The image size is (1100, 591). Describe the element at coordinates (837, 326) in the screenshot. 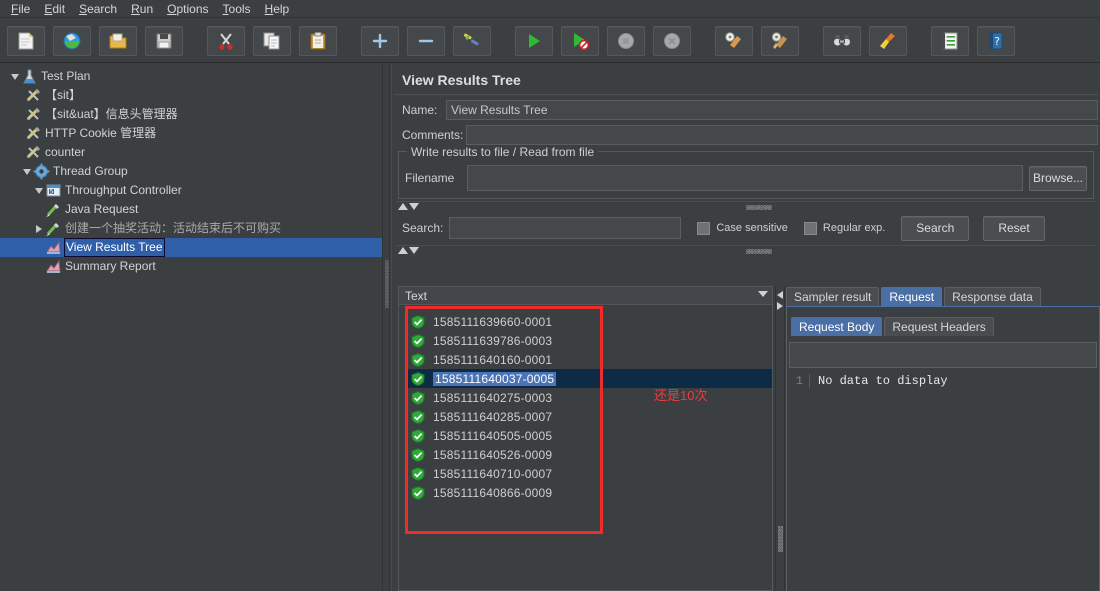

I see `tab-request-body: Request Body` at that location.